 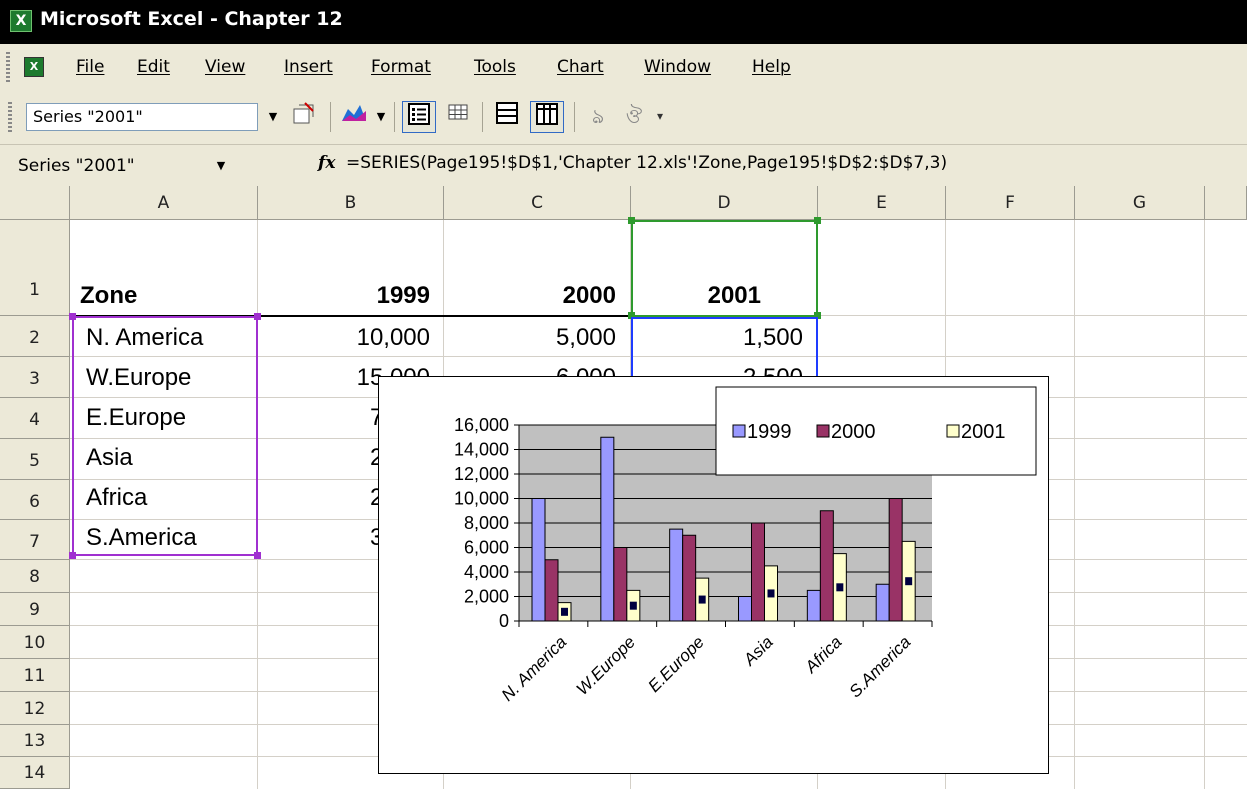 What do you see at coordinates (35, 377) in the screenshot?
I see `row-header-3: 3` at bounding box center [35, 377].